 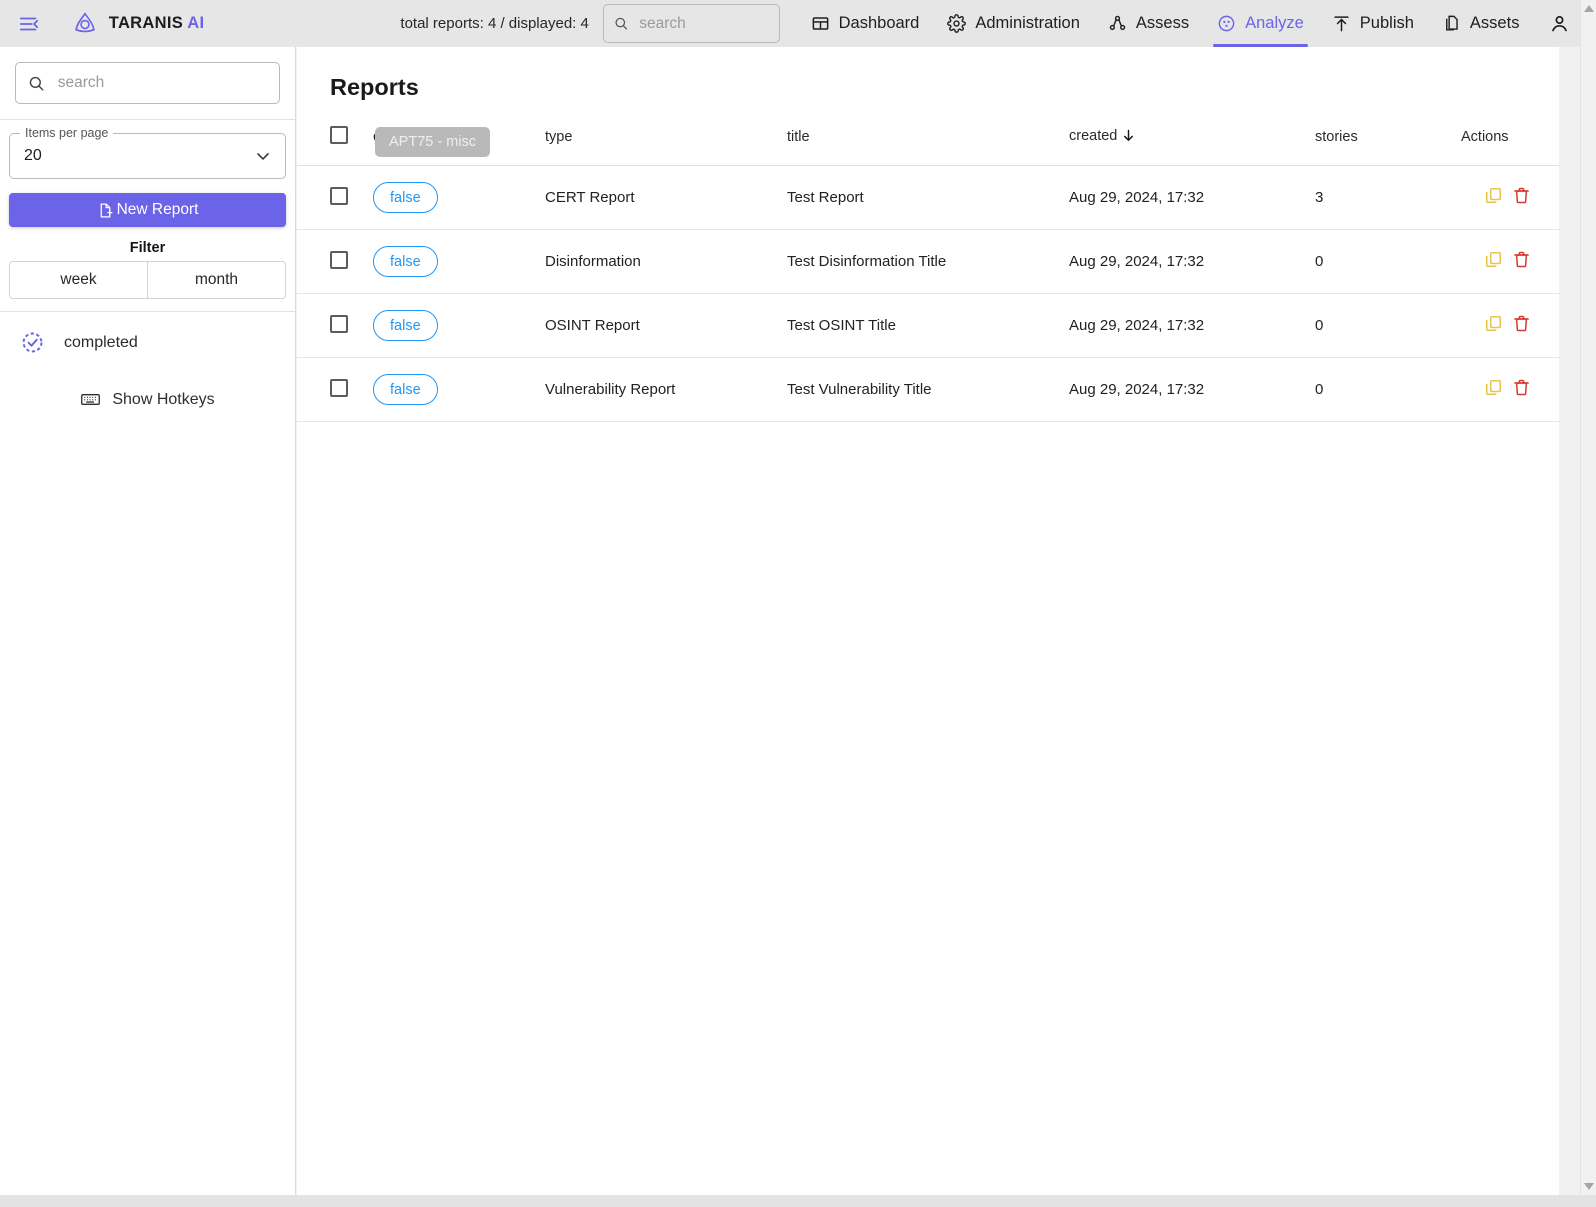 What do you see at coordinates (798, 1201) in the screenshot?
I see `bottom-scrollbar-strip` at bounding box center [798, 1201].